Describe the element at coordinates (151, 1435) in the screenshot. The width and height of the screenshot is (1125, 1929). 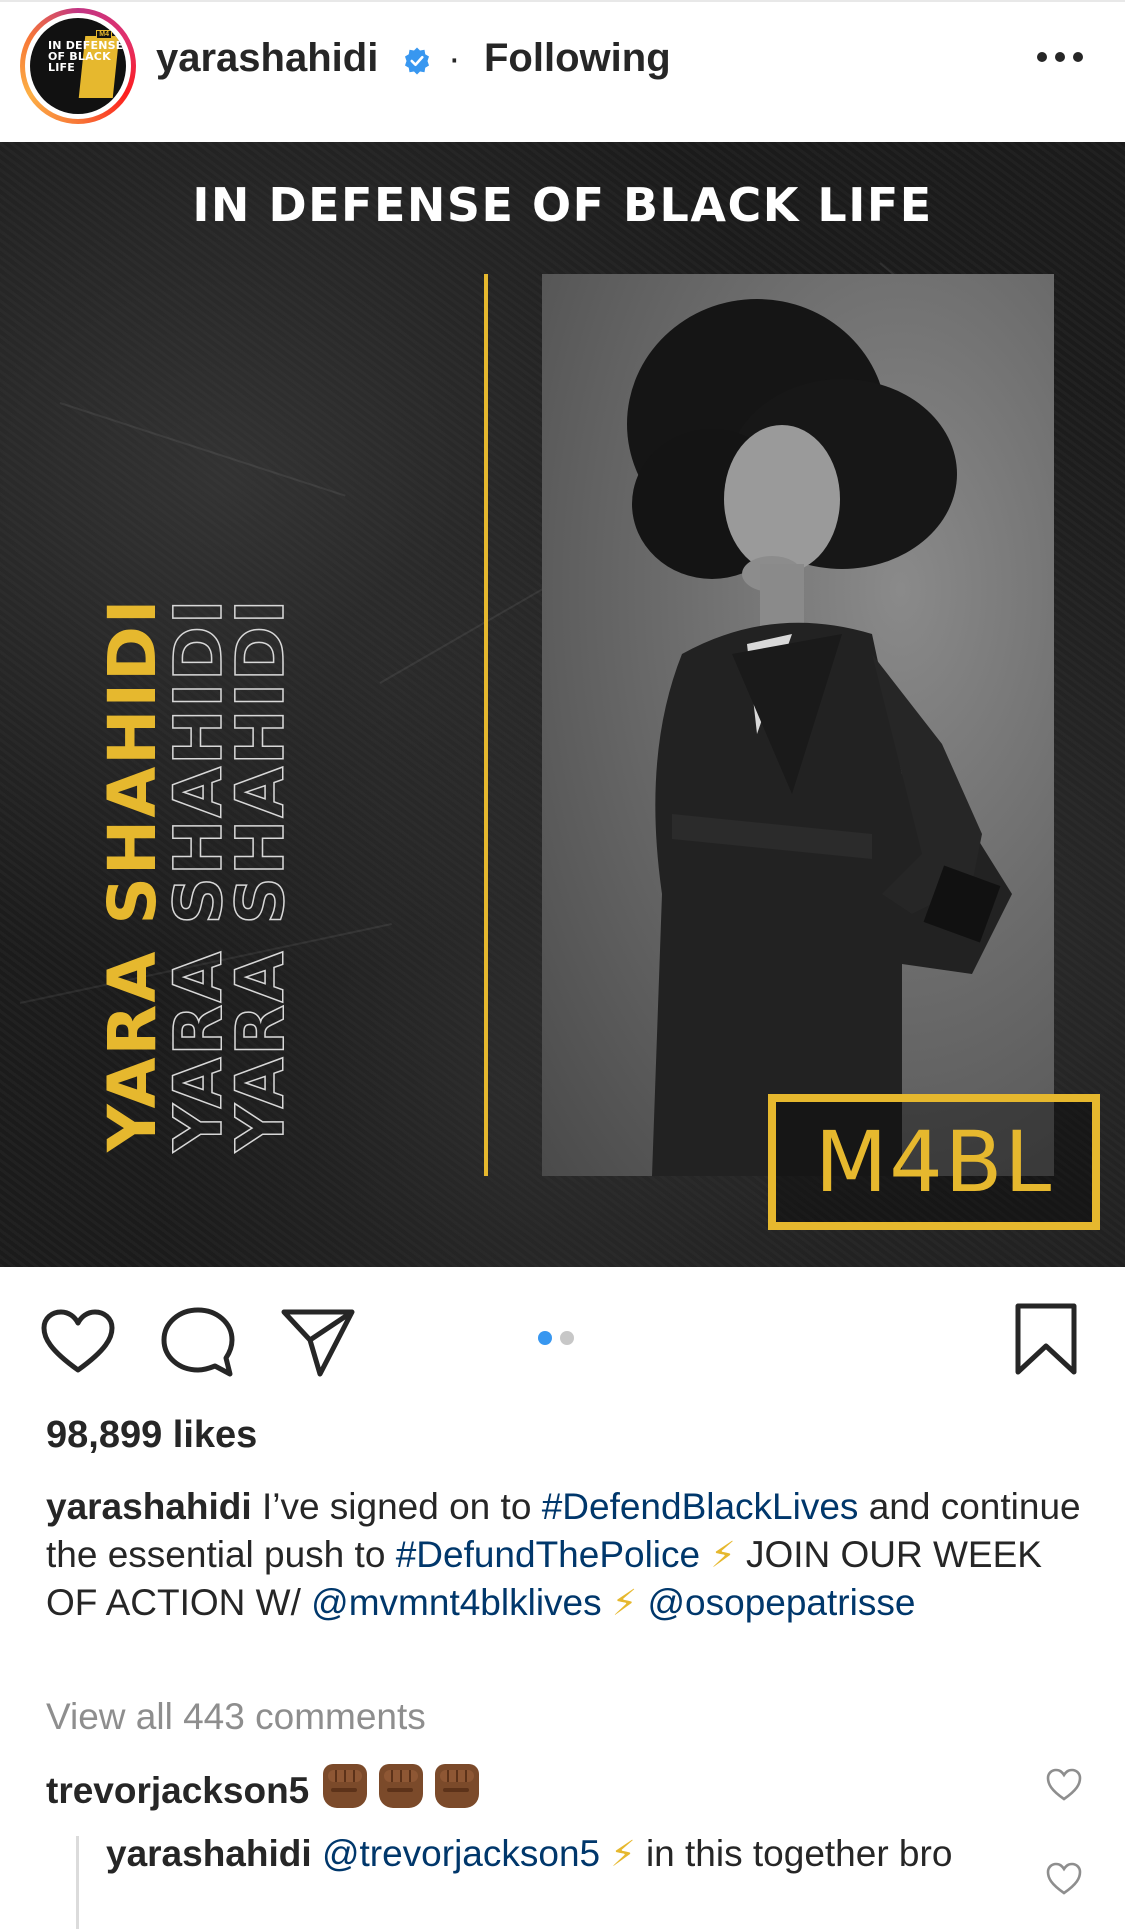
I see `likes-count: 98,899 likes` at that location.